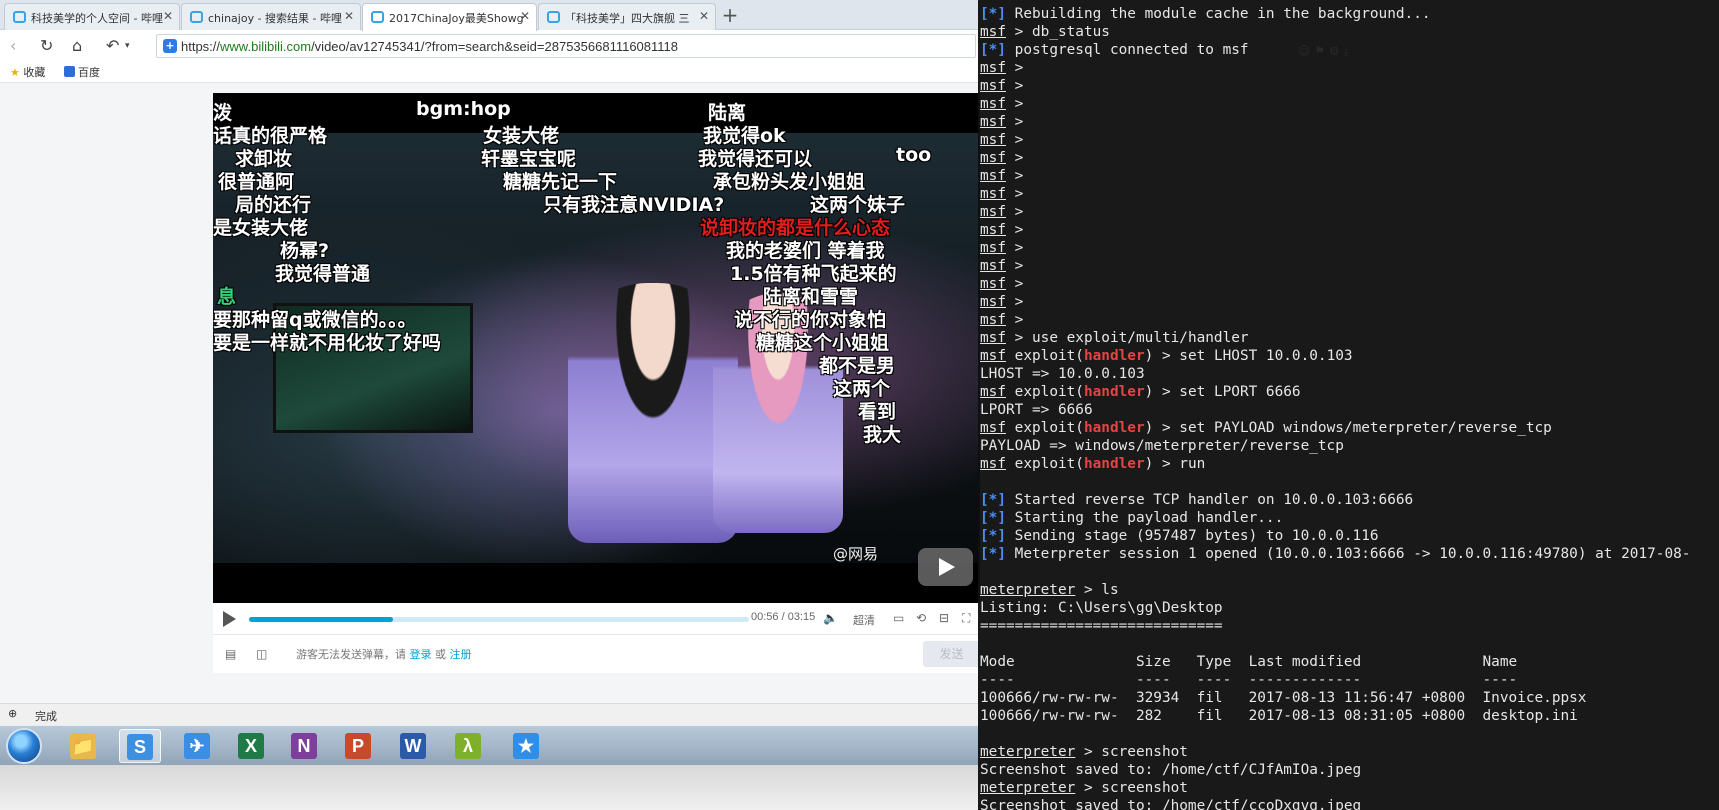  Describe the element at coordinates (490, 745) in the screenshot. I see `windows-taskbar: 📁 S ✈ X N P Wλ ★` at that location.